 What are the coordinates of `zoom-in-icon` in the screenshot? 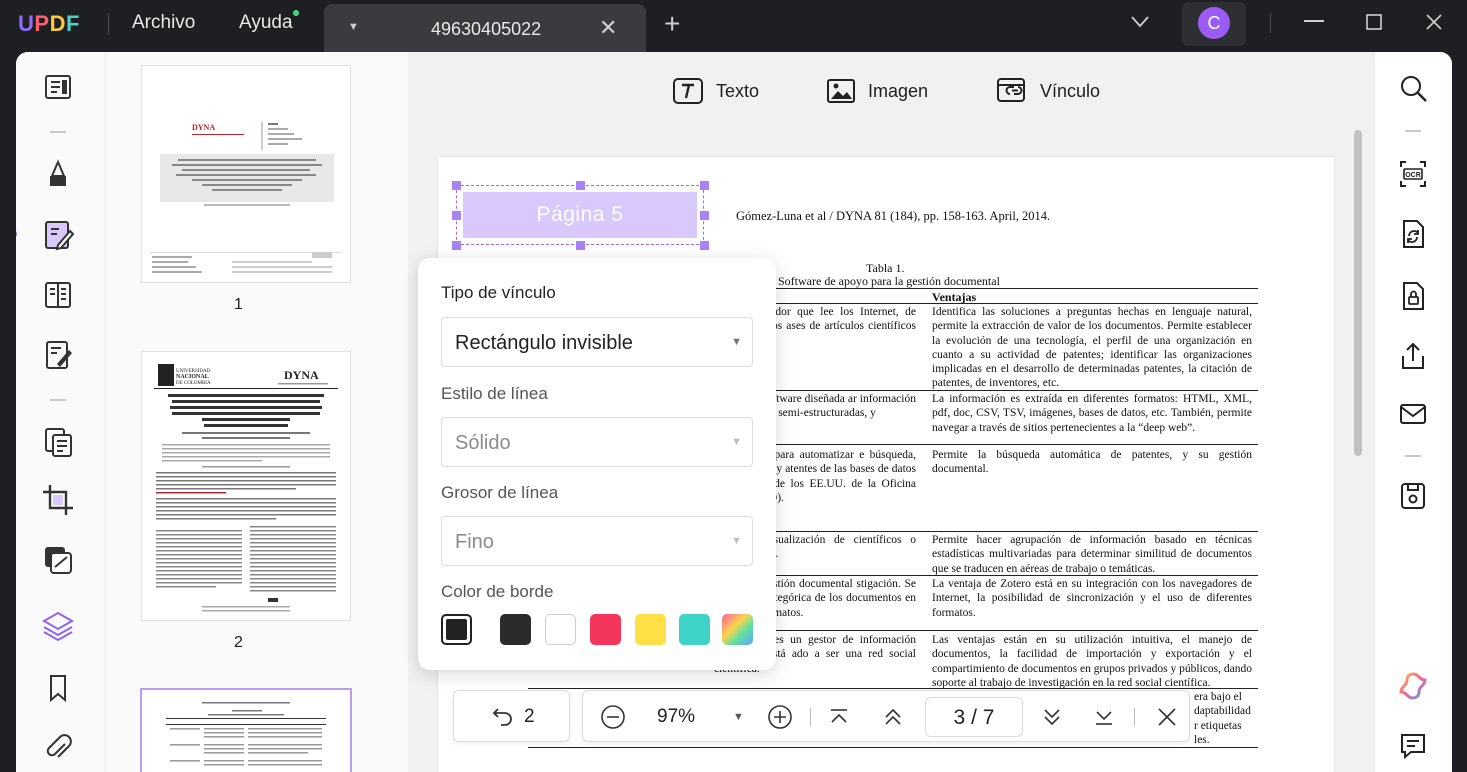 It's located at (780, 717).